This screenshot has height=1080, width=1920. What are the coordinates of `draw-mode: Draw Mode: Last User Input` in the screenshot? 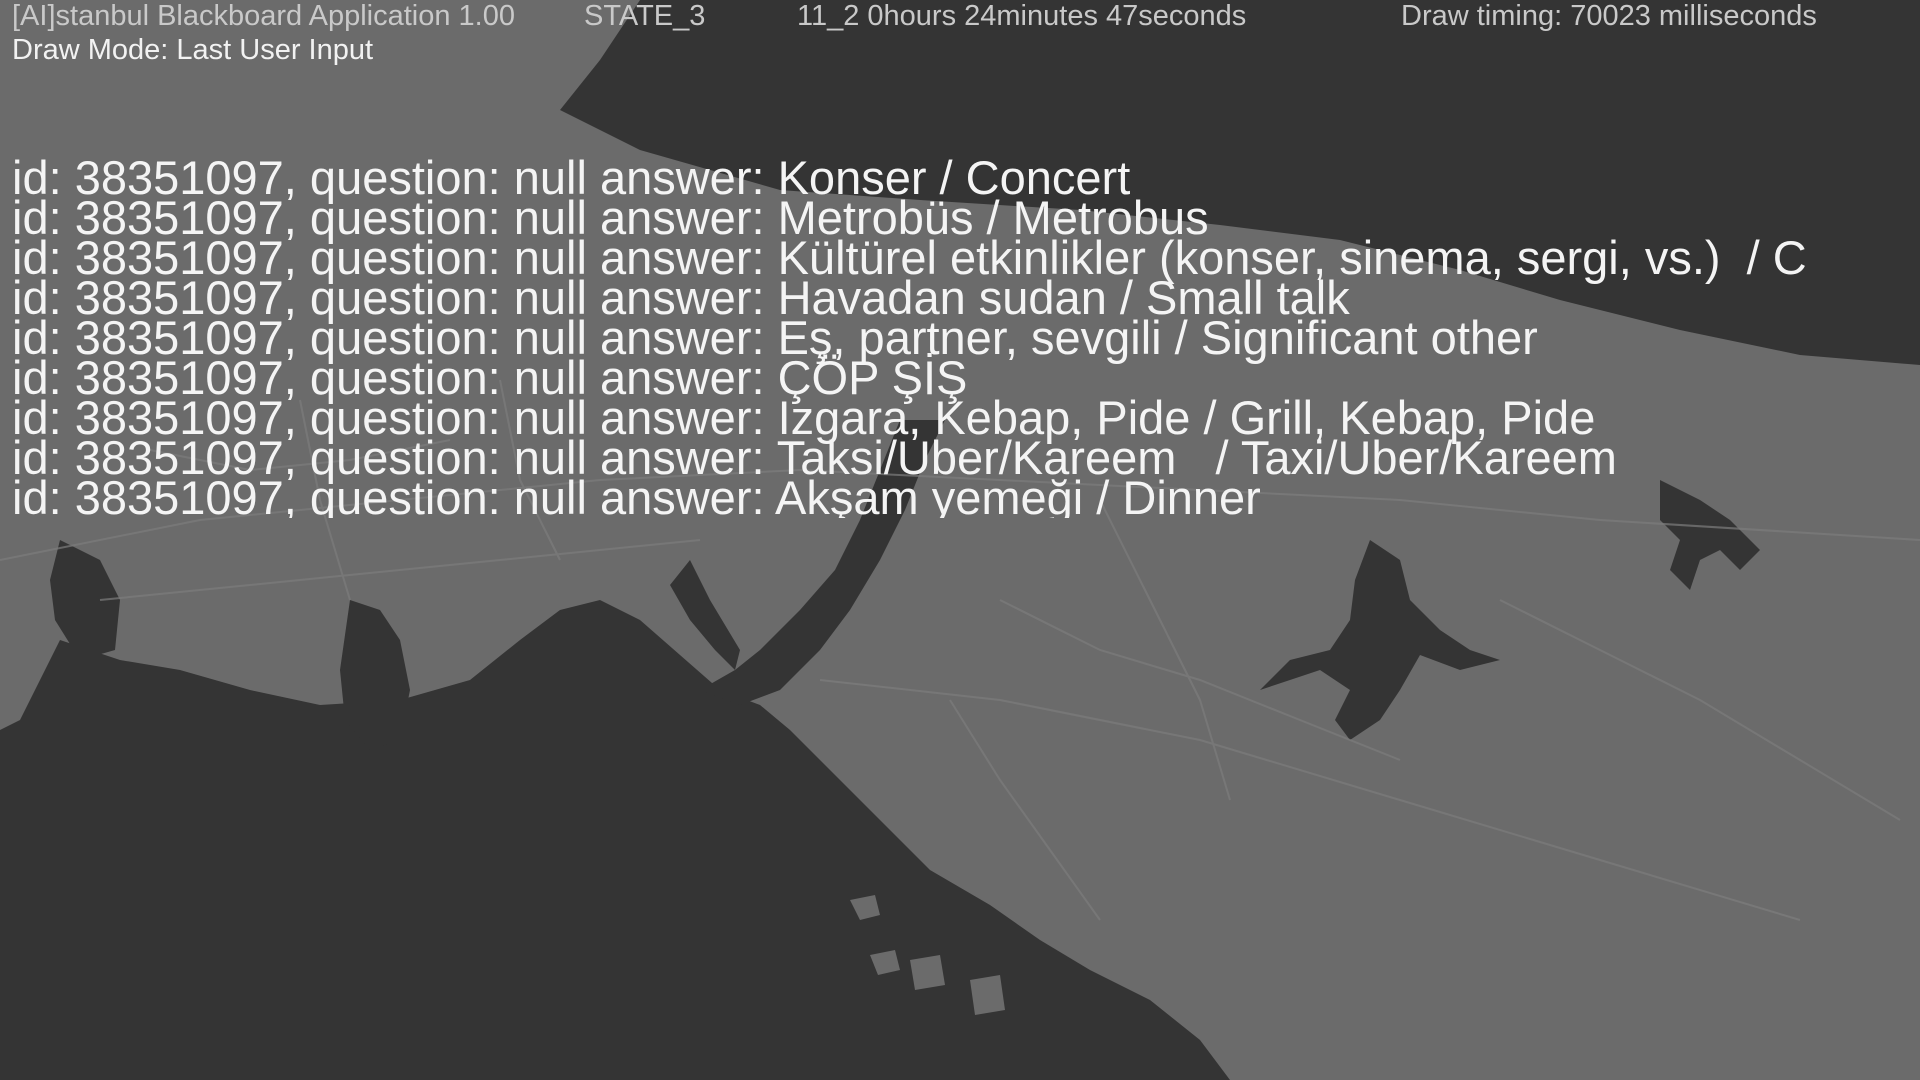 It's located at (193, 50).